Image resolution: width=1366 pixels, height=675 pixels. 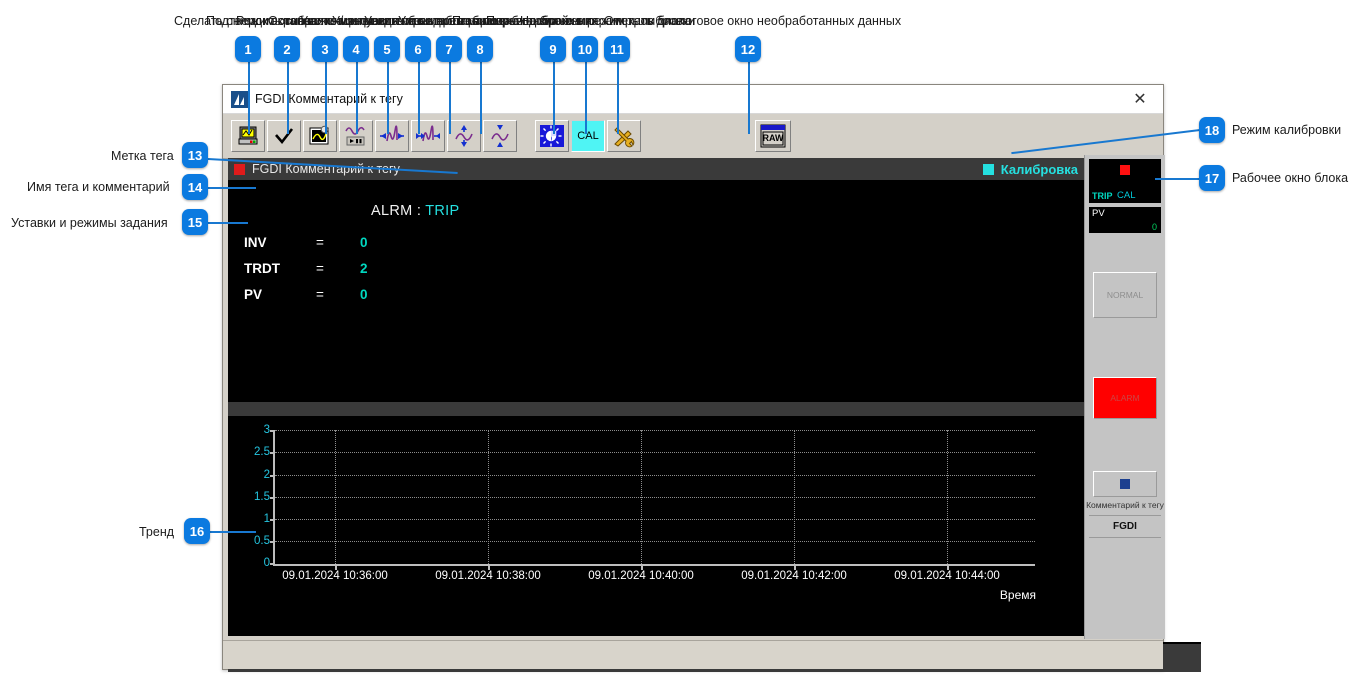 I want to click on tools-icon, so click(x=624, y=136).